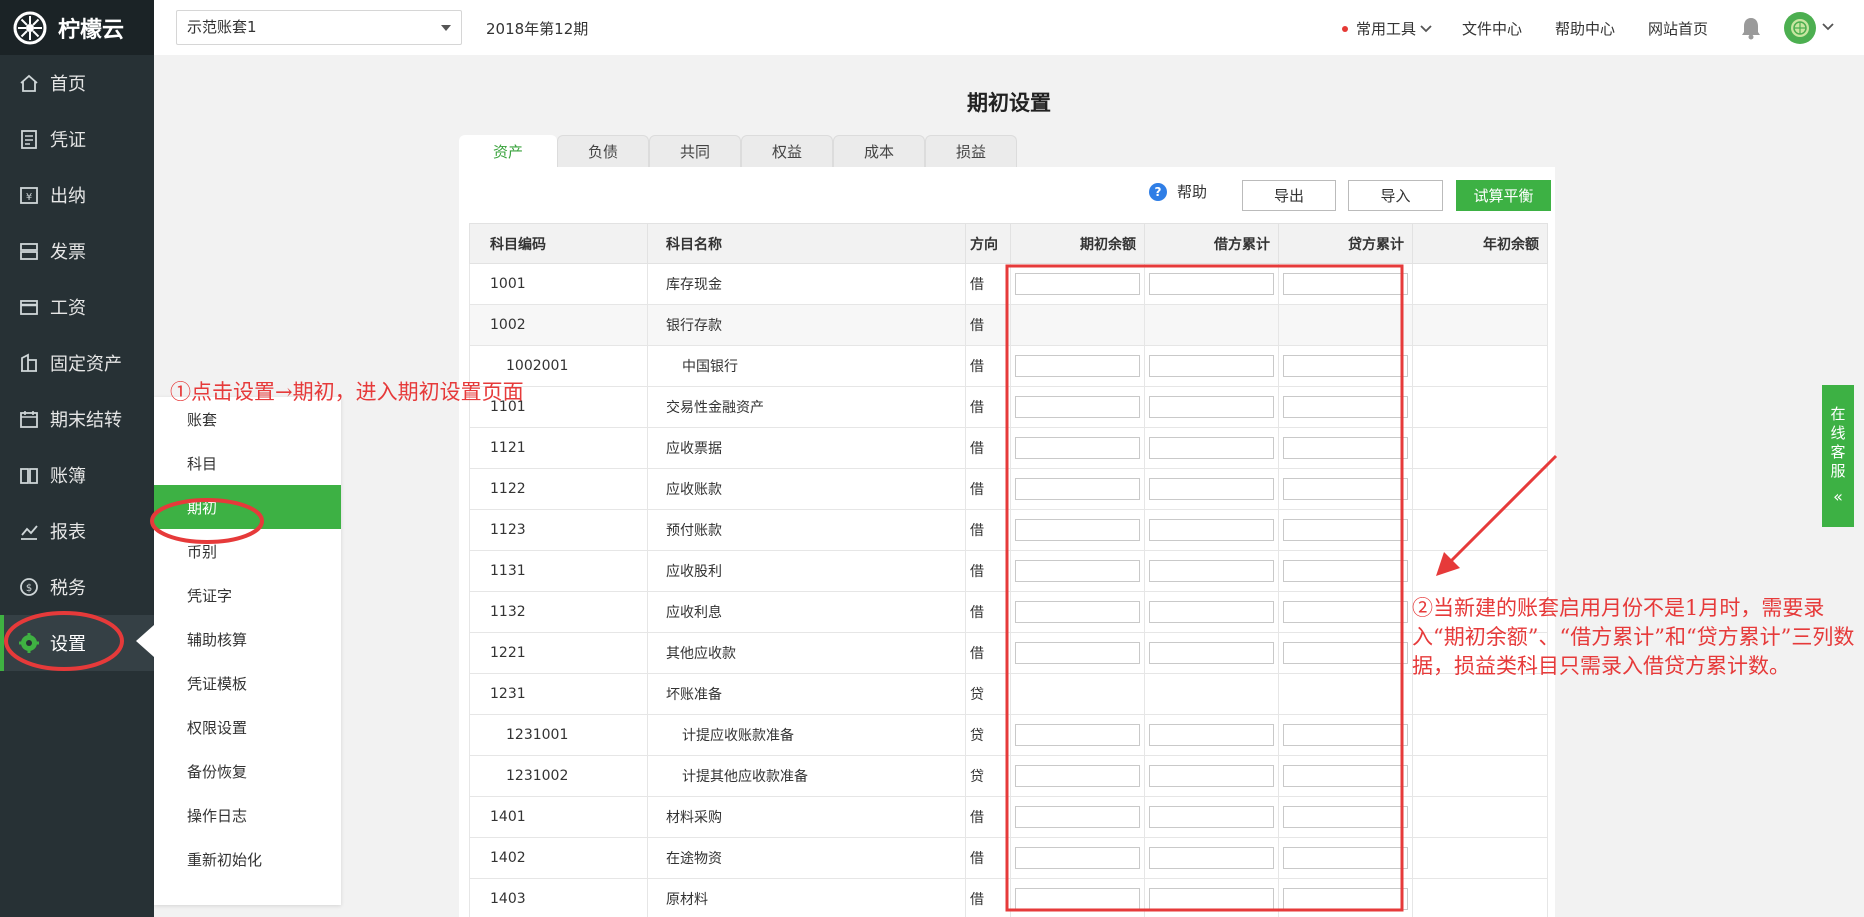 This screenshot has width=1864, height=917. What do you see at coordinates (68, 644) in the screenshot?
I see `sidebar-item-label: 设置` at bounding box center [68, 644].